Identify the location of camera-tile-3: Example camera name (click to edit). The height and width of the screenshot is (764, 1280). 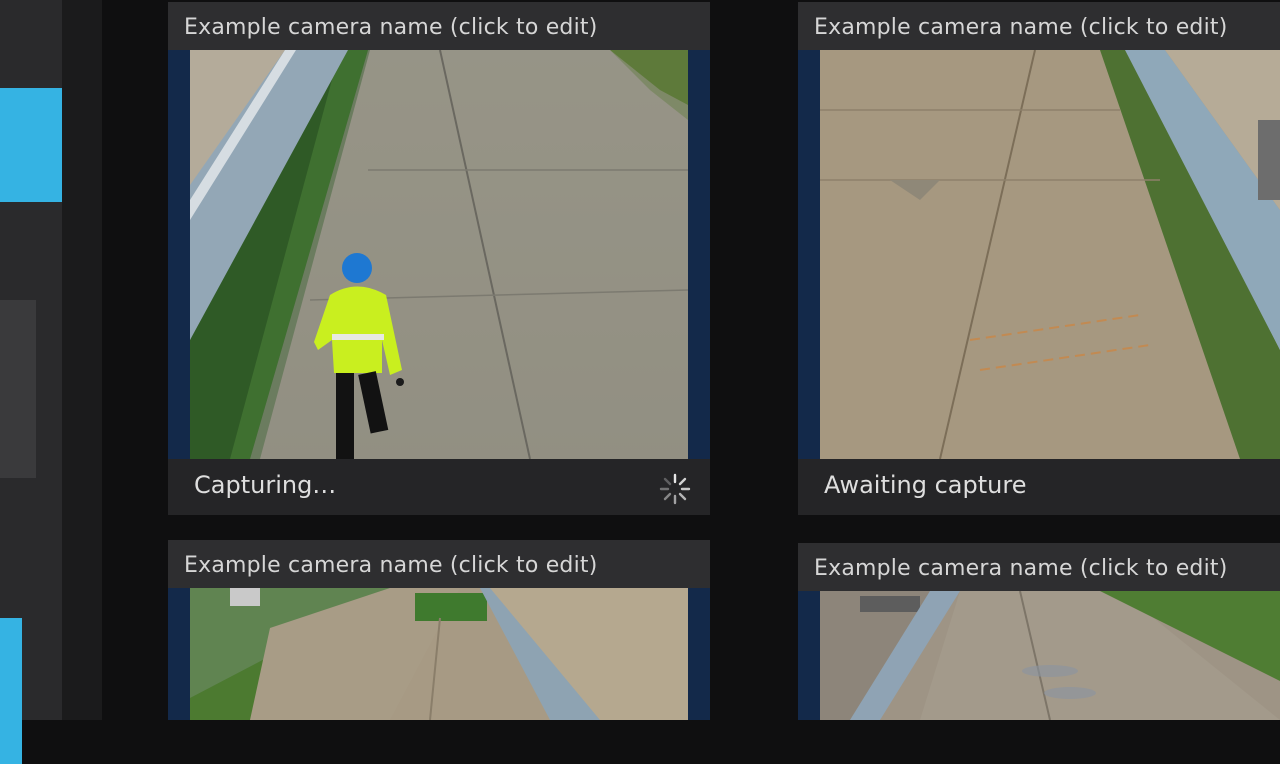
(439, 630).